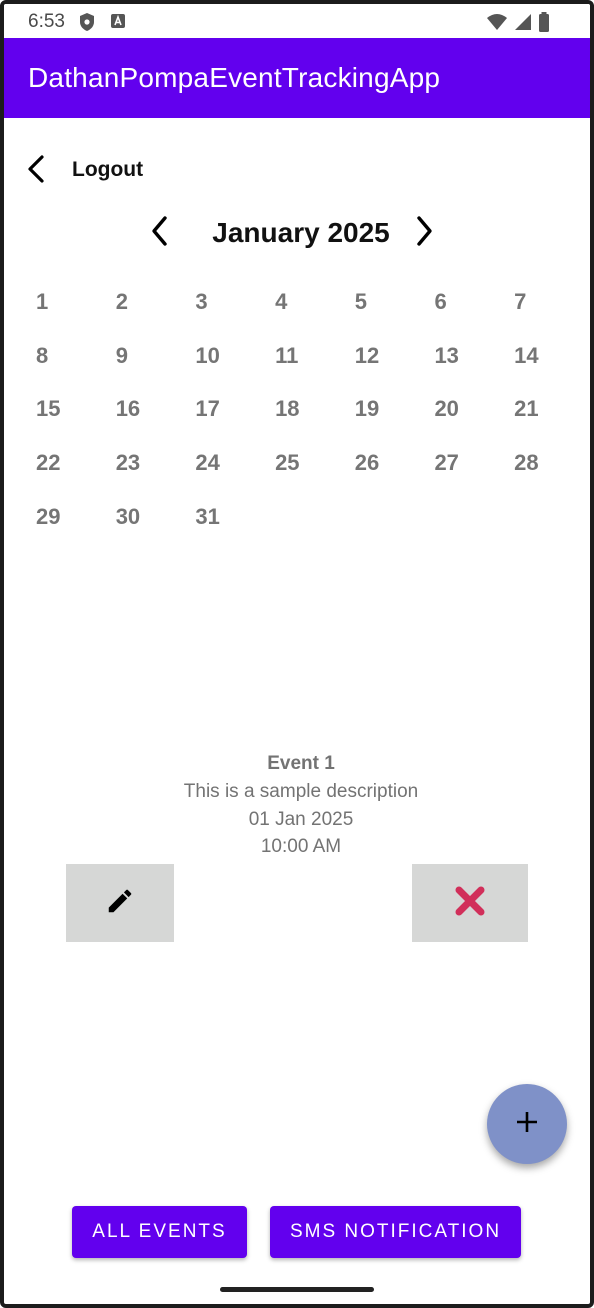  Describe the element at coordinates (227, 363) in the screenshot. I see `calendar-day: 10` at that location.